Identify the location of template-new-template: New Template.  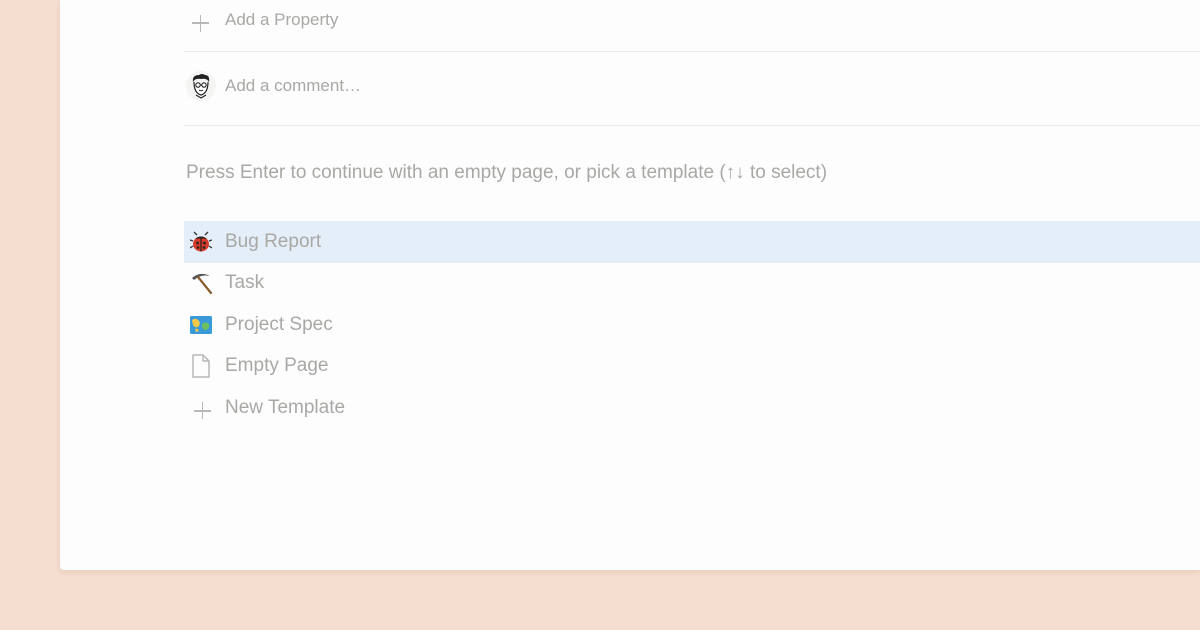
(692, 408).